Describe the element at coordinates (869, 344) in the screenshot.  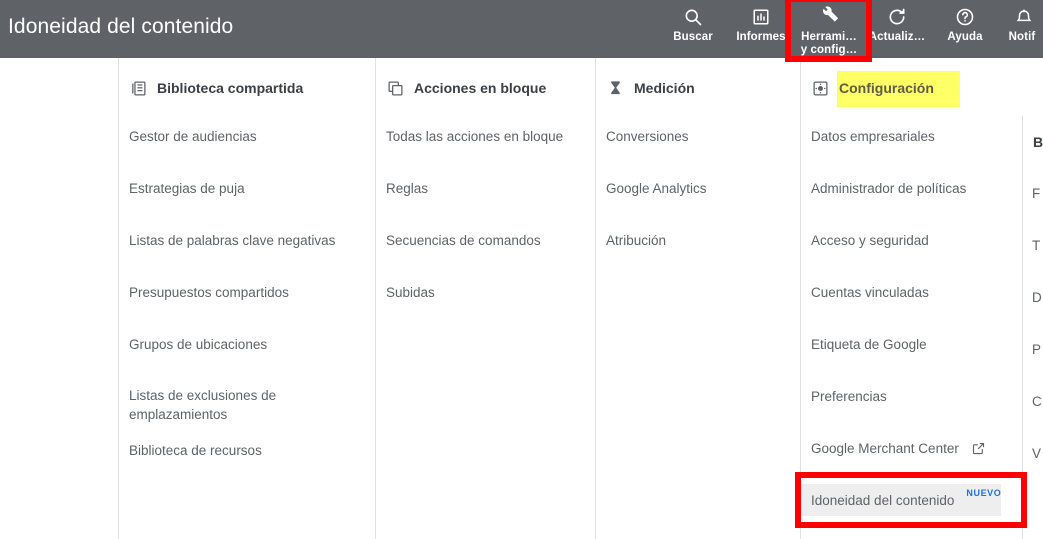
I see `menu-item-label: Etiqueta de Google` at that location.